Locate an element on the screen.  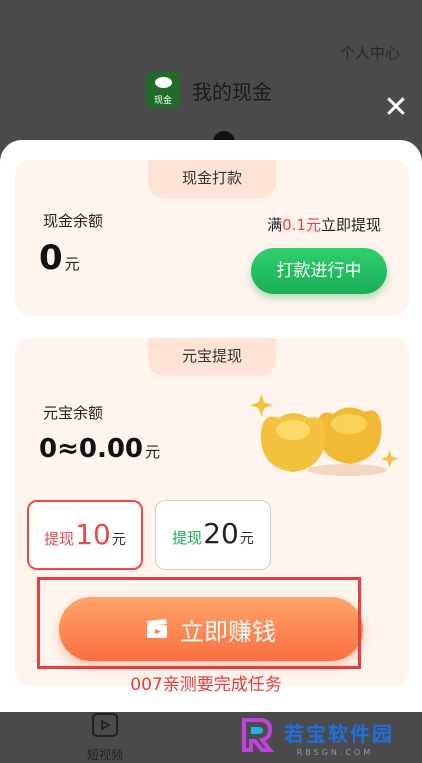
withdraw-condition: 满0.1元立即提现 is located at coordinates (324, 224).